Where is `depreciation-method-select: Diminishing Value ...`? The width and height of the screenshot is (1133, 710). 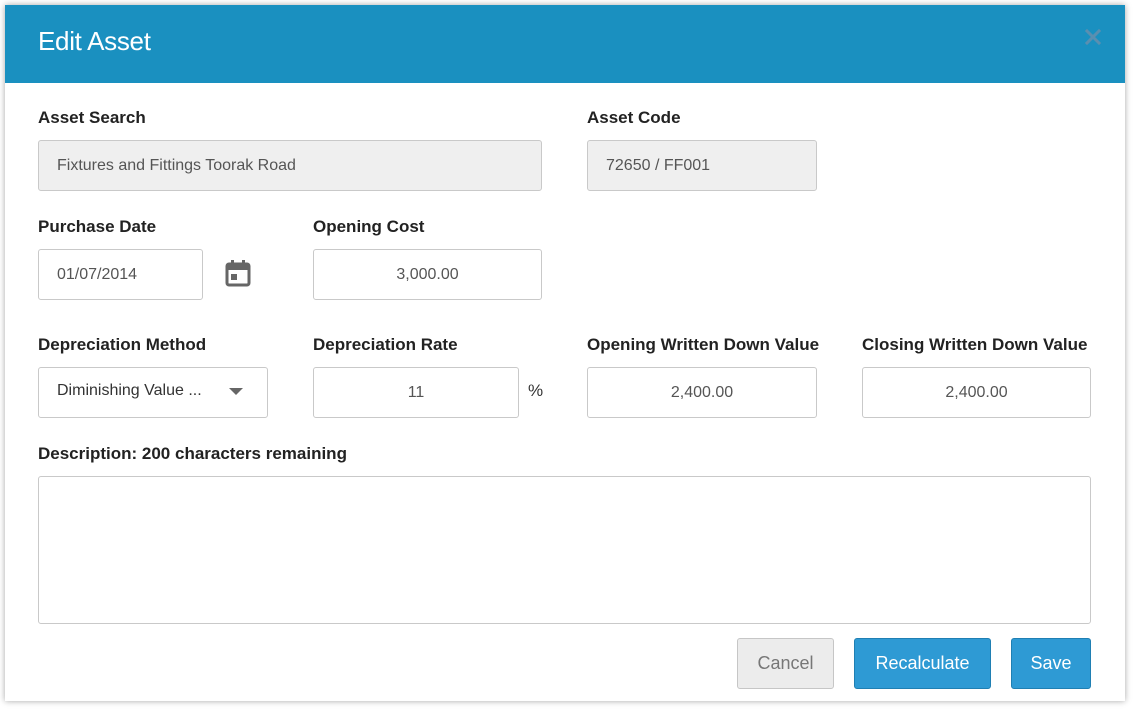
depreciation-method-select: Diminishing Value ... is located at coordinates (153, 392).